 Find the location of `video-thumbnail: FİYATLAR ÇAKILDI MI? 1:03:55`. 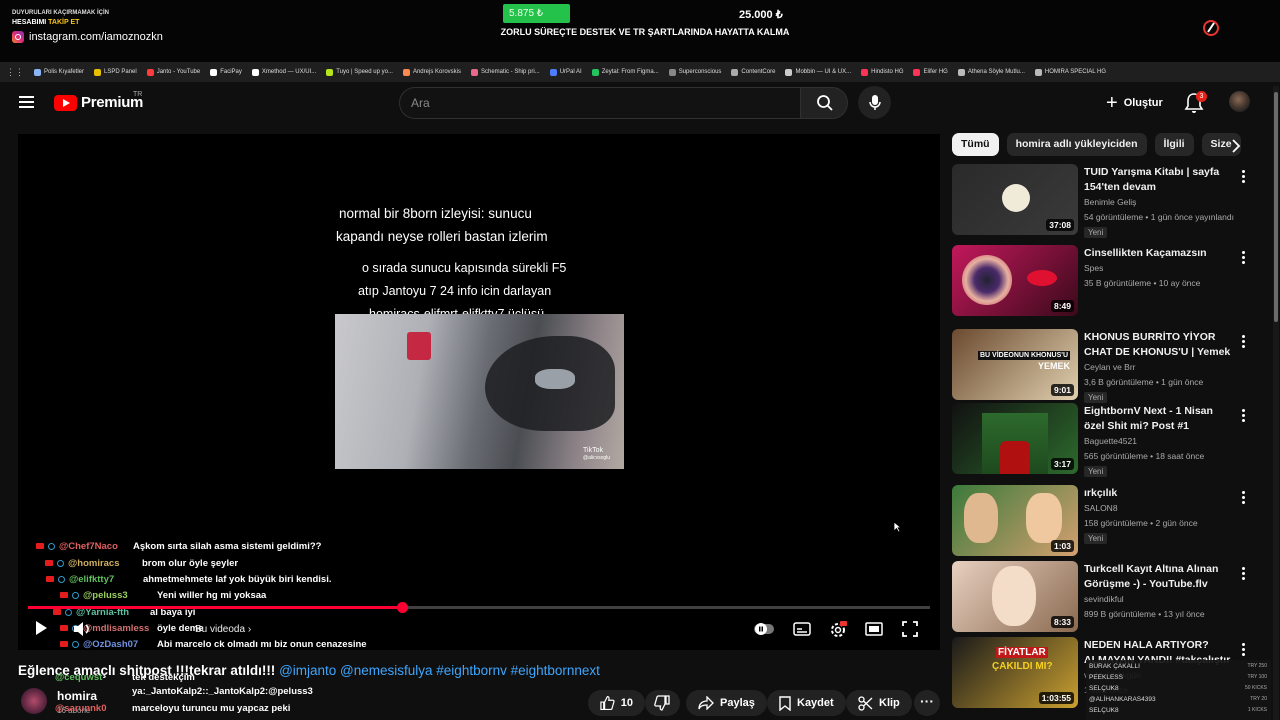

video-thumbnail: FİYATLAR ÇAKILDI MI? 1:03:55 is located at coordinates (1015, 672).